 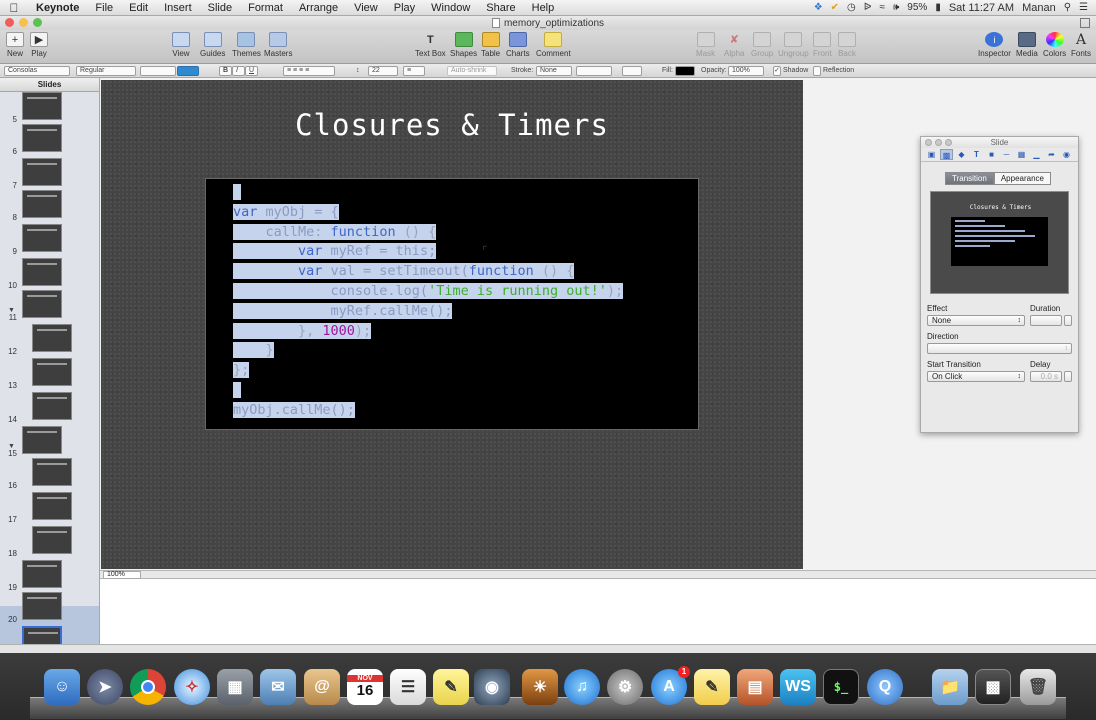 What do you see at coordinates (366, 8) in the screenshot?
I see `menu-view: View` at bounding box center [366, 8].